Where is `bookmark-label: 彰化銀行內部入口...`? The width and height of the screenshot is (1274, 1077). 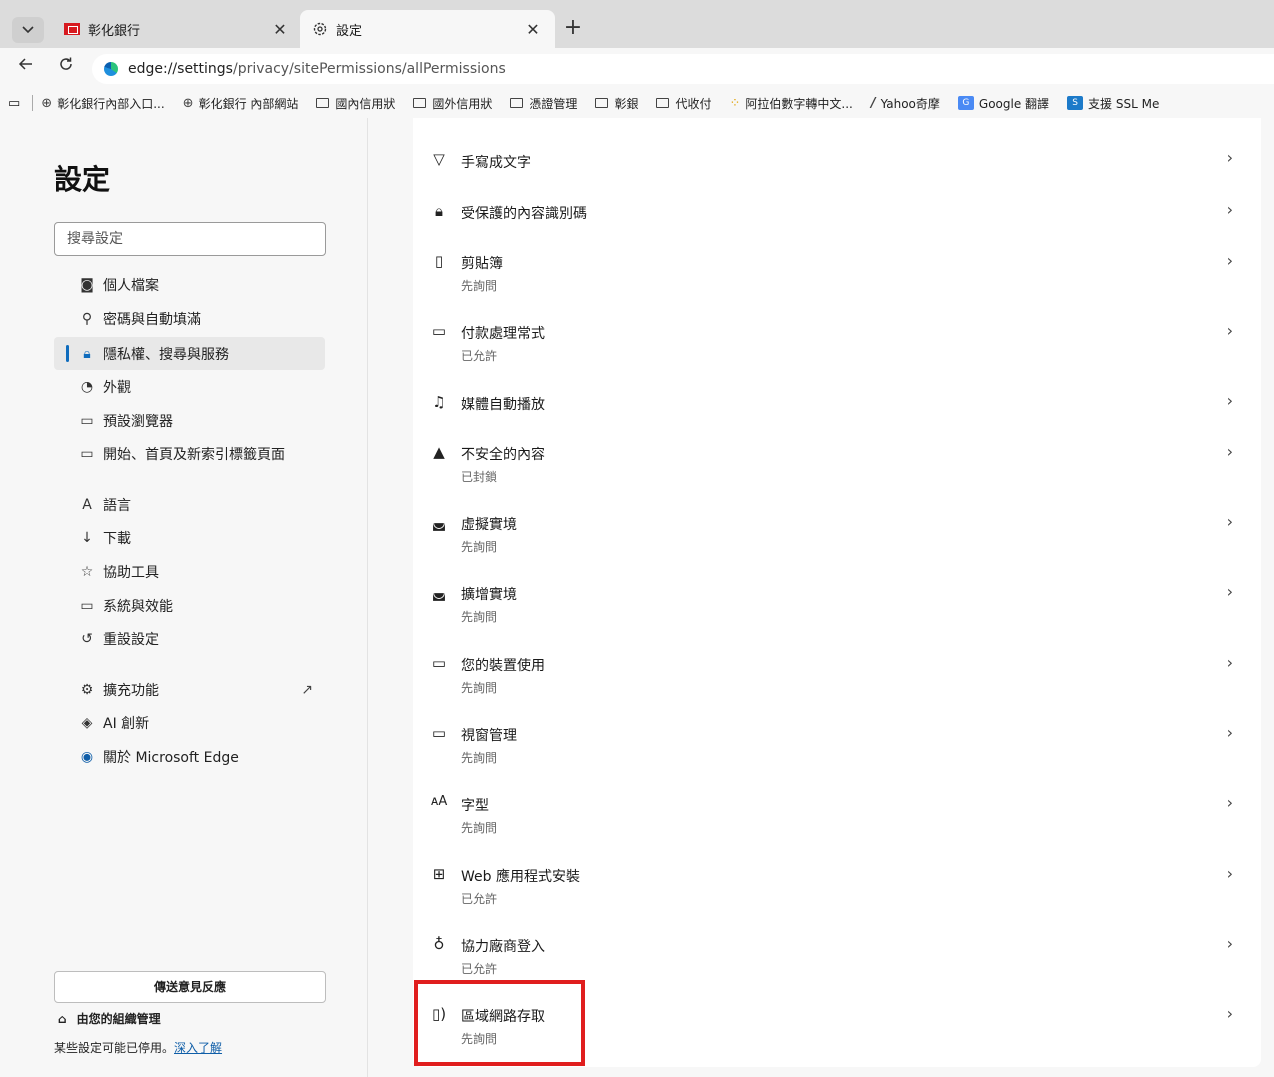 bookmark-label: 彰化銀行內部入口... is located at coordinates (111, 103).